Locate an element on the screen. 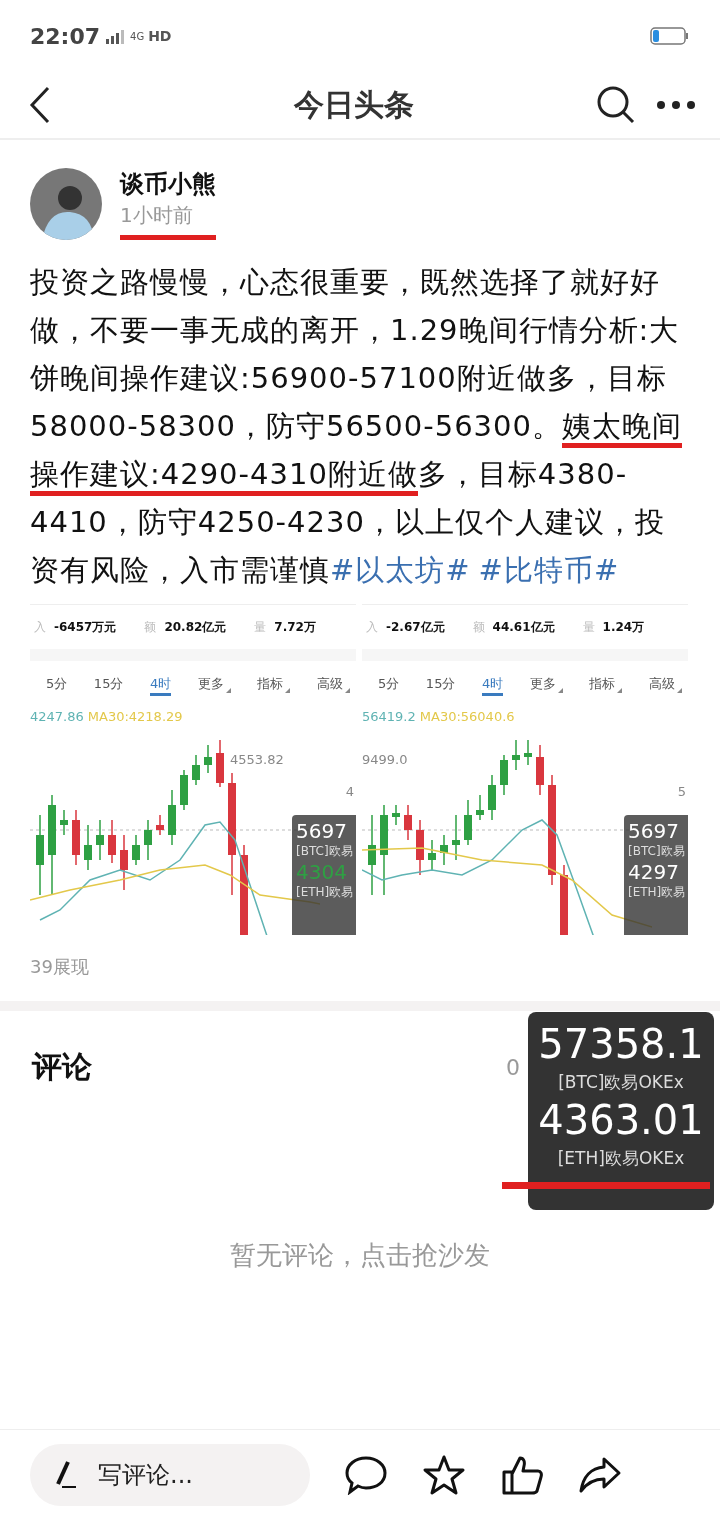  star-icon is located at coordinates (444, 1475).